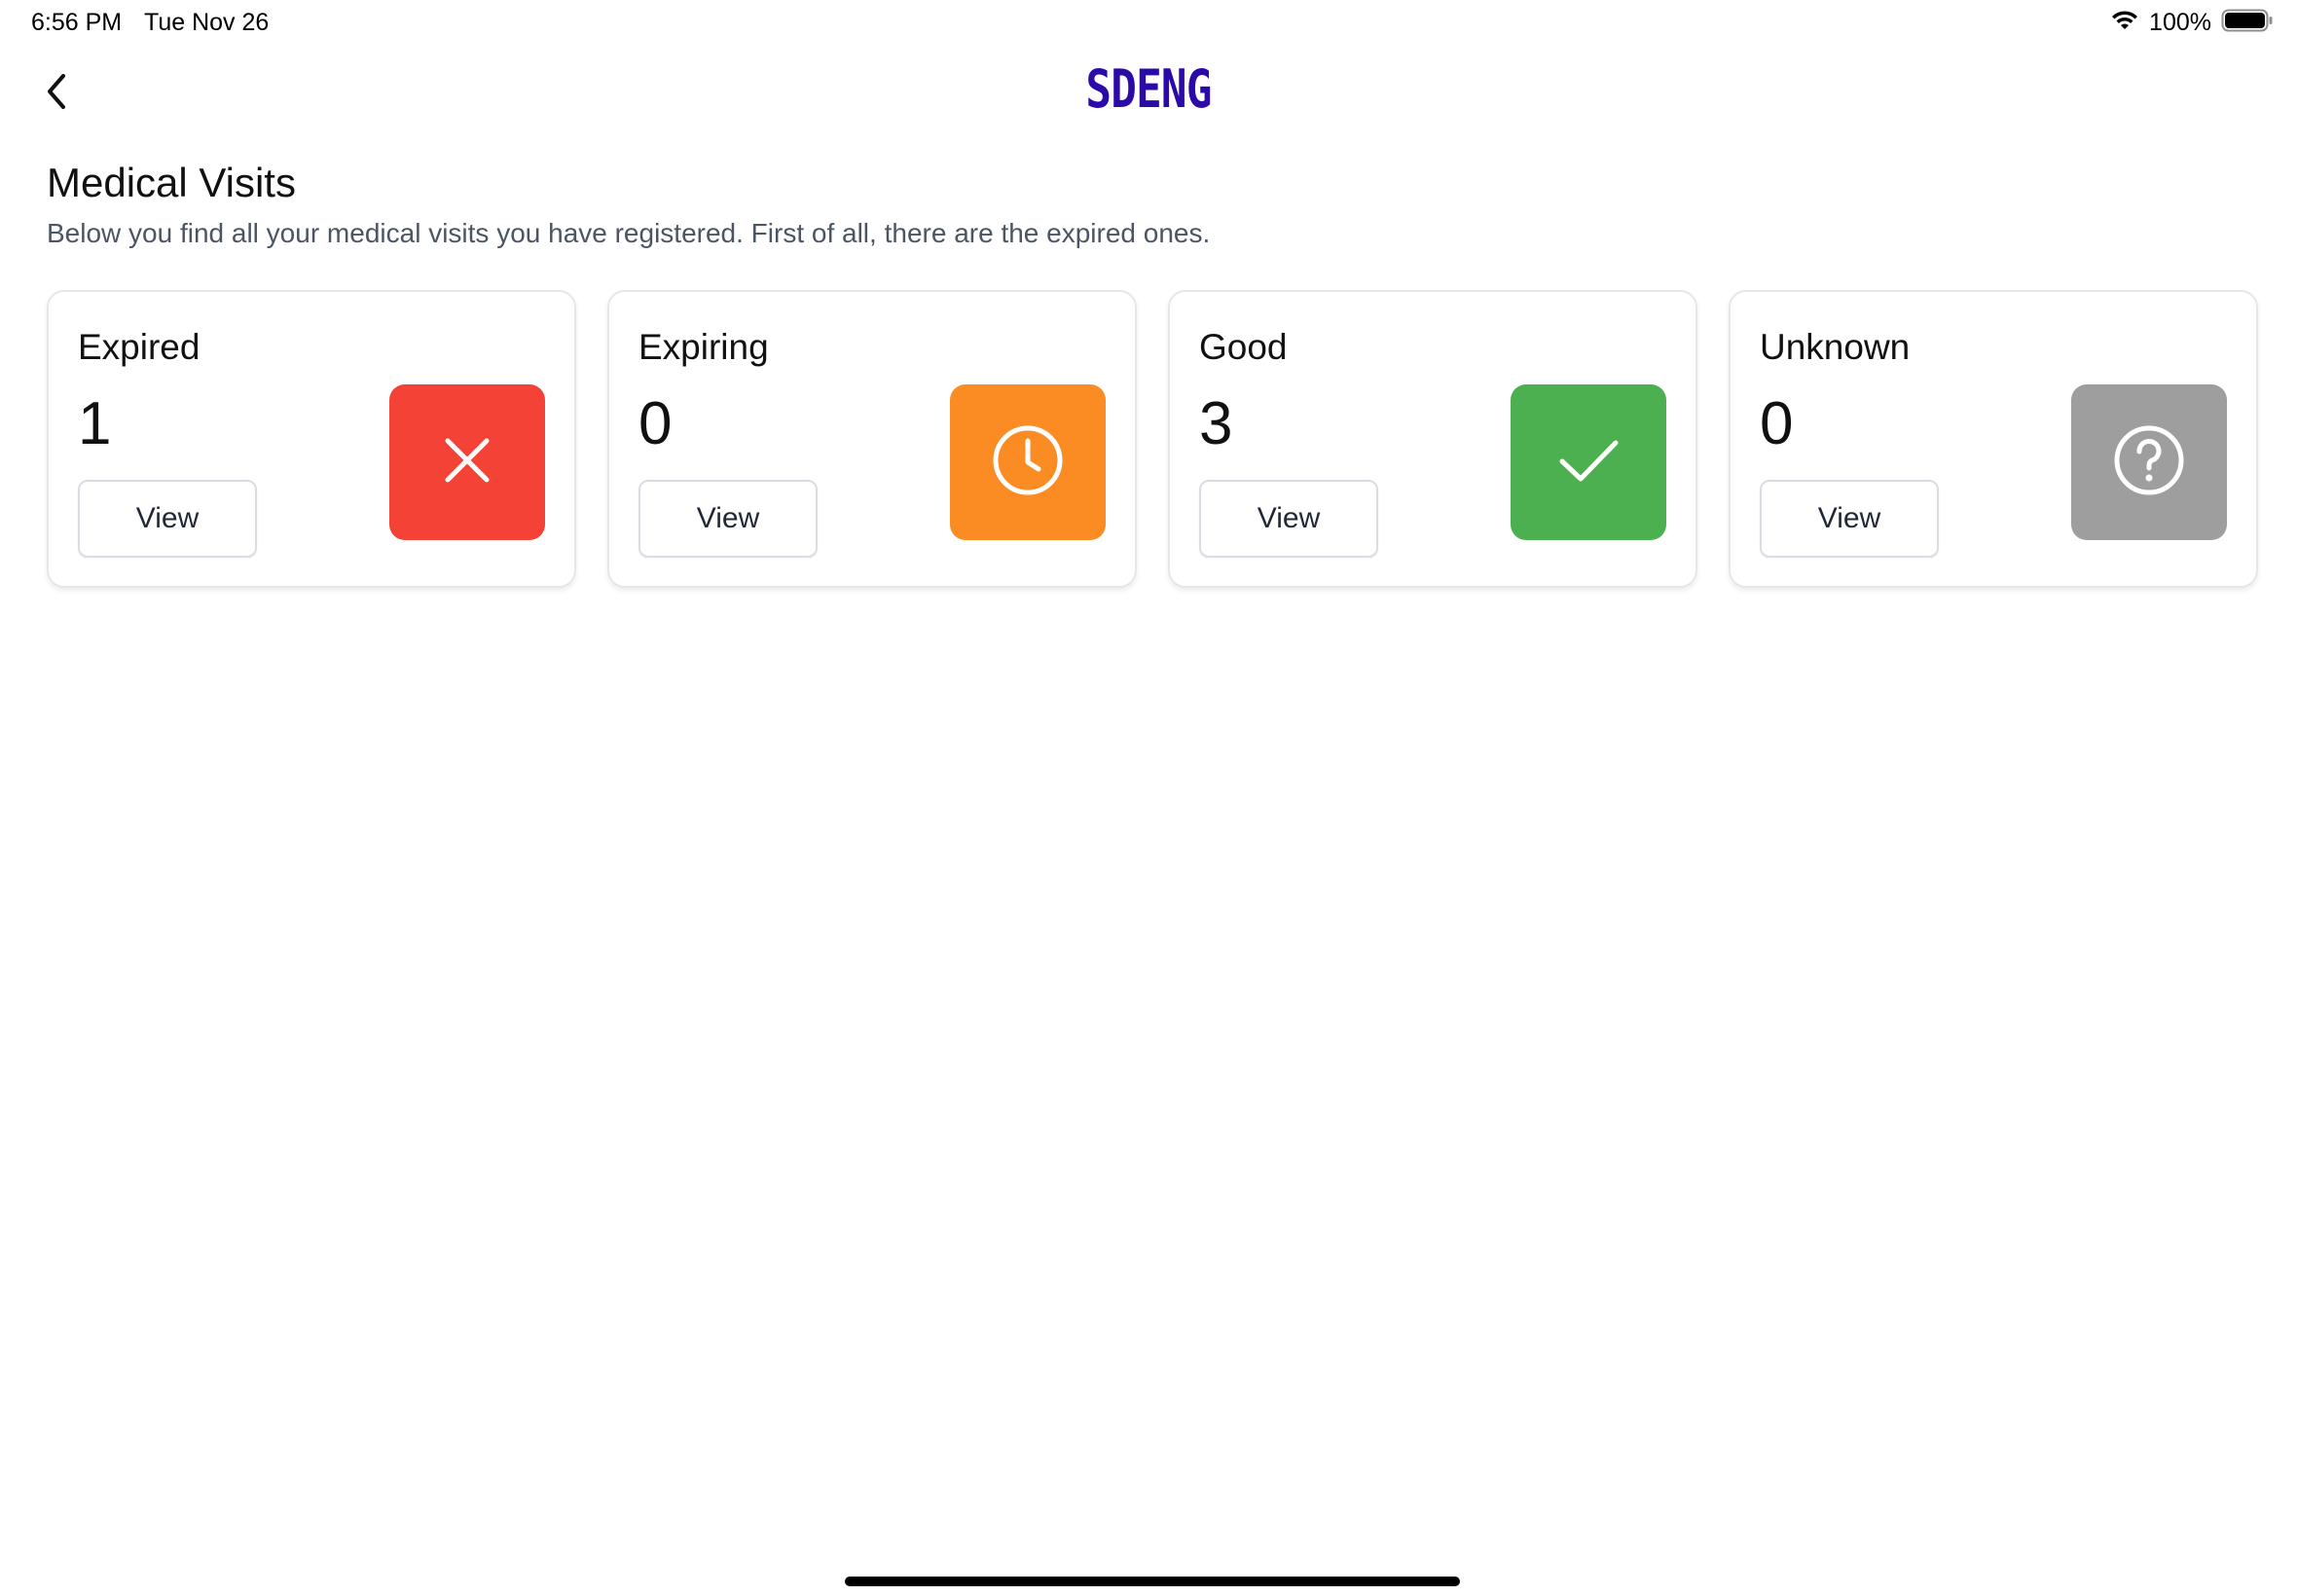 This screenshot has height=1596, width=2297. Describe the element at coordinates (311, 439) in the screenshot. I see `card-expired: Expired 1 View` at that location.